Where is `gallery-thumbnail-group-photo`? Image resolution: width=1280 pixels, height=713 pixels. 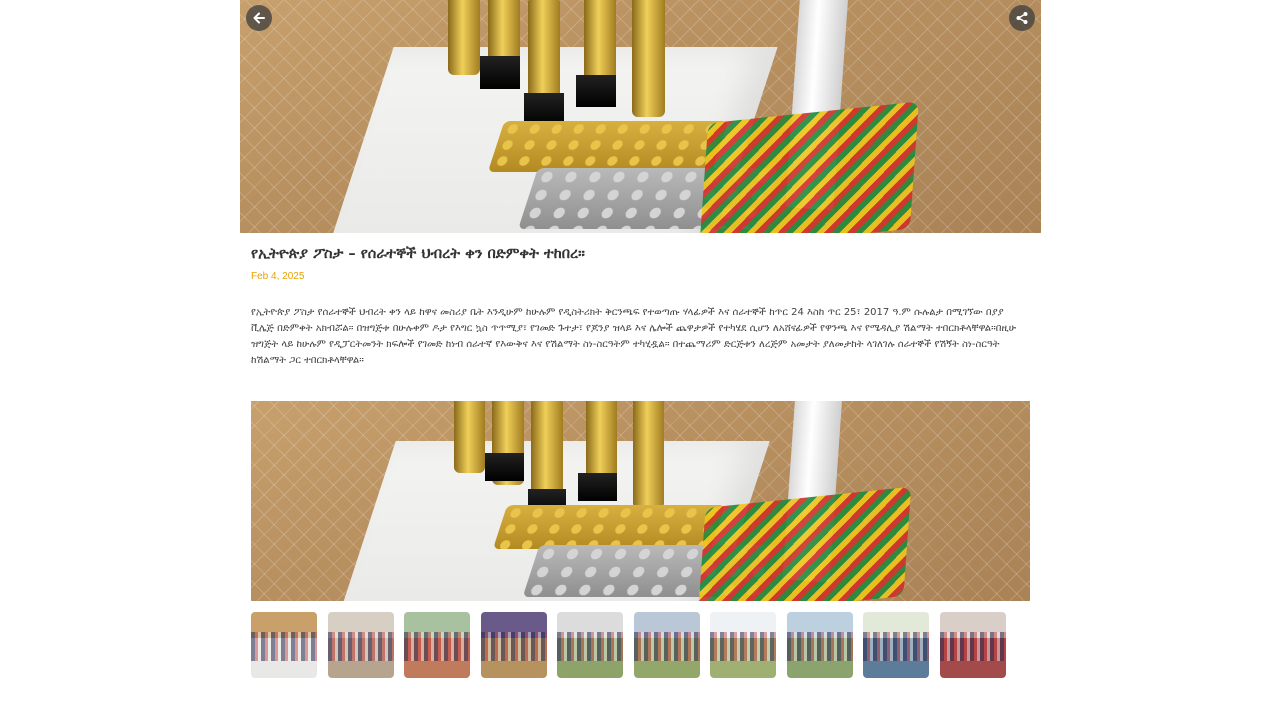
gallery-thumbnail-group-photo is located at coordinates (437, 645).